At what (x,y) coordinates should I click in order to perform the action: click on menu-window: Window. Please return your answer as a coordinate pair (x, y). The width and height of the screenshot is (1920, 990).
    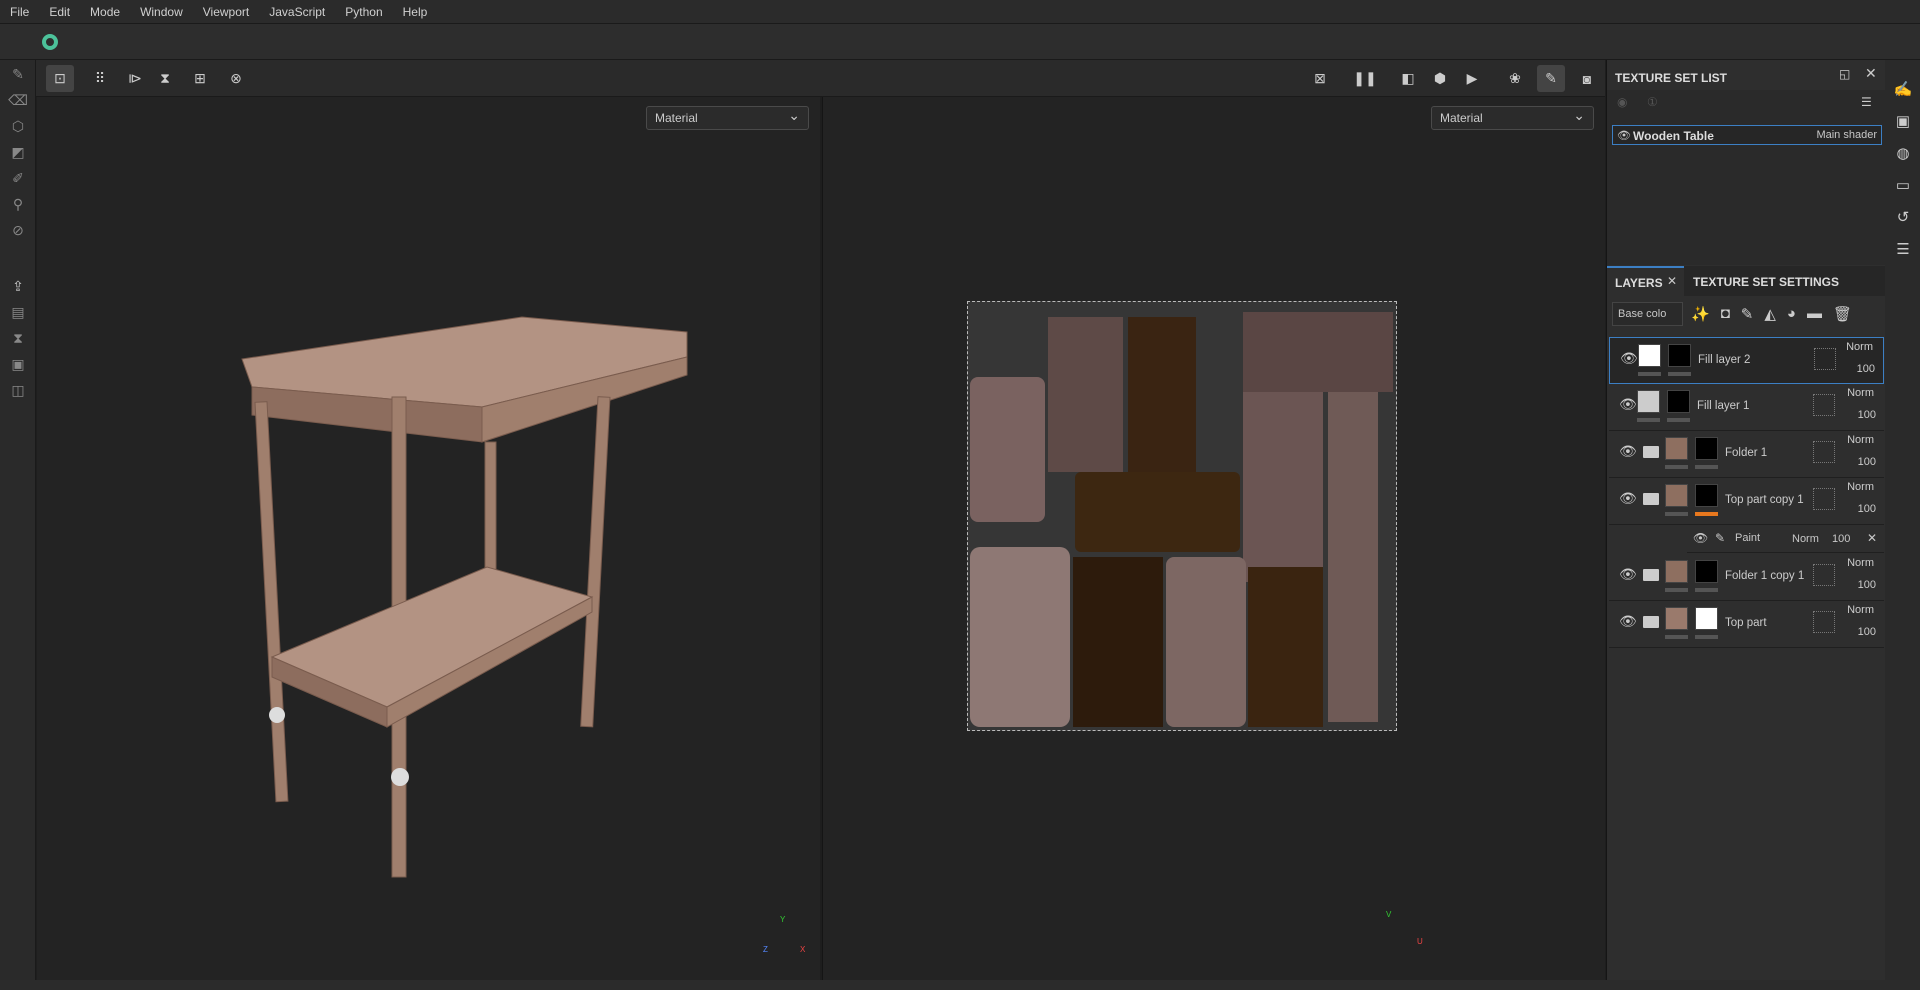
    Looking at the image, I should click on (161, 12).